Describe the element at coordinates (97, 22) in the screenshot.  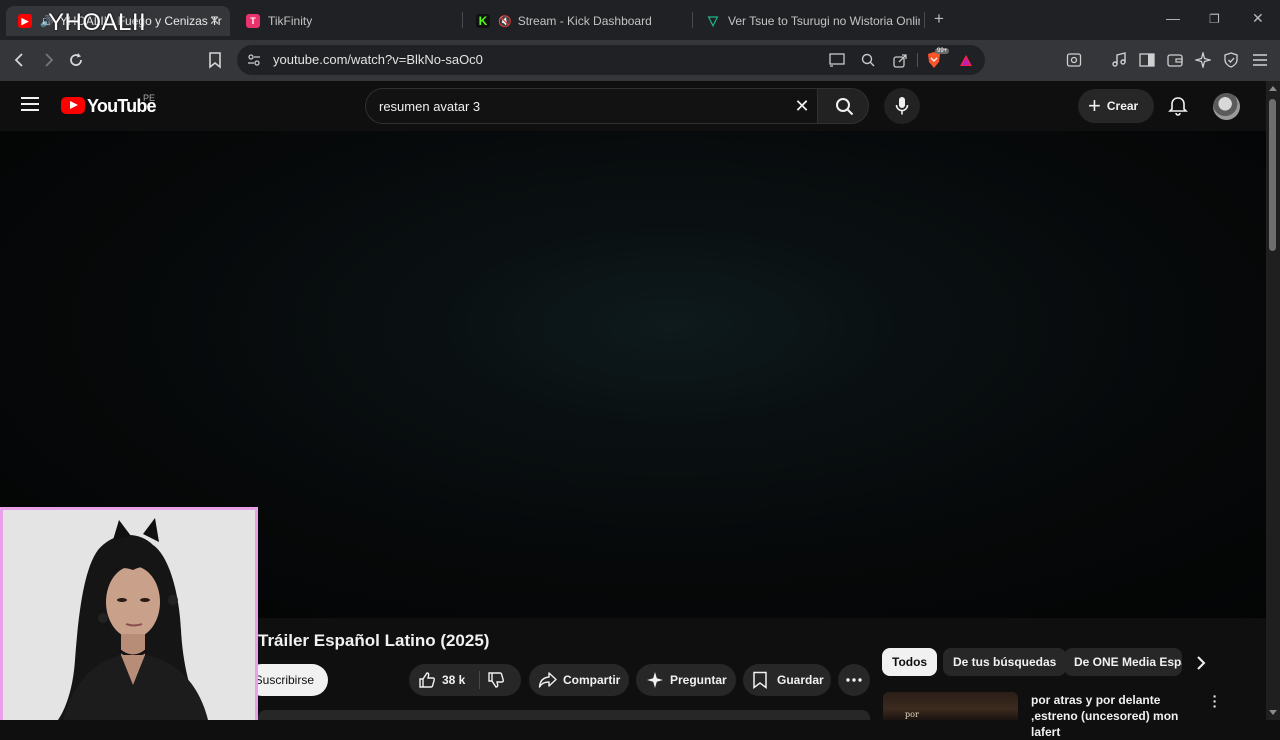
I see `stream-overlay-name: YHOALII` at that location.